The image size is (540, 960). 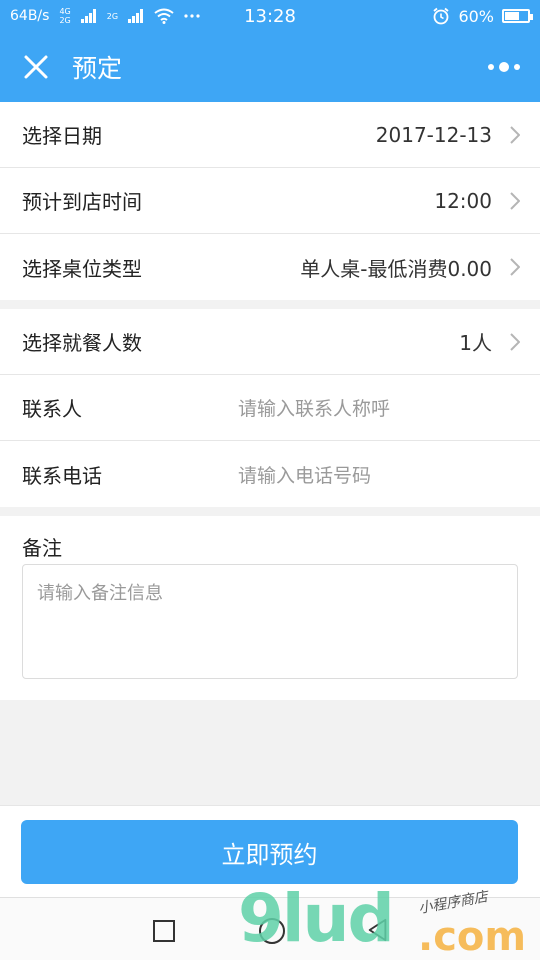 What do you see at coordinates (164, 931) in the screenshot?
I see `recent-apps-icon` at bounding box center [164, 931].